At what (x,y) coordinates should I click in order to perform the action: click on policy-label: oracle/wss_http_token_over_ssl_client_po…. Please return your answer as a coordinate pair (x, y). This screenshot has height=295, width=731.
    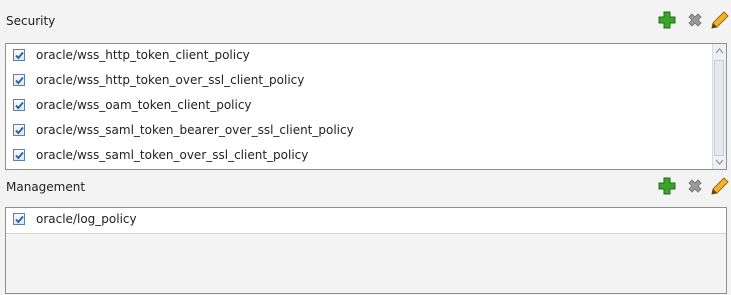
    Looking at the image, I should click on (170, 80).